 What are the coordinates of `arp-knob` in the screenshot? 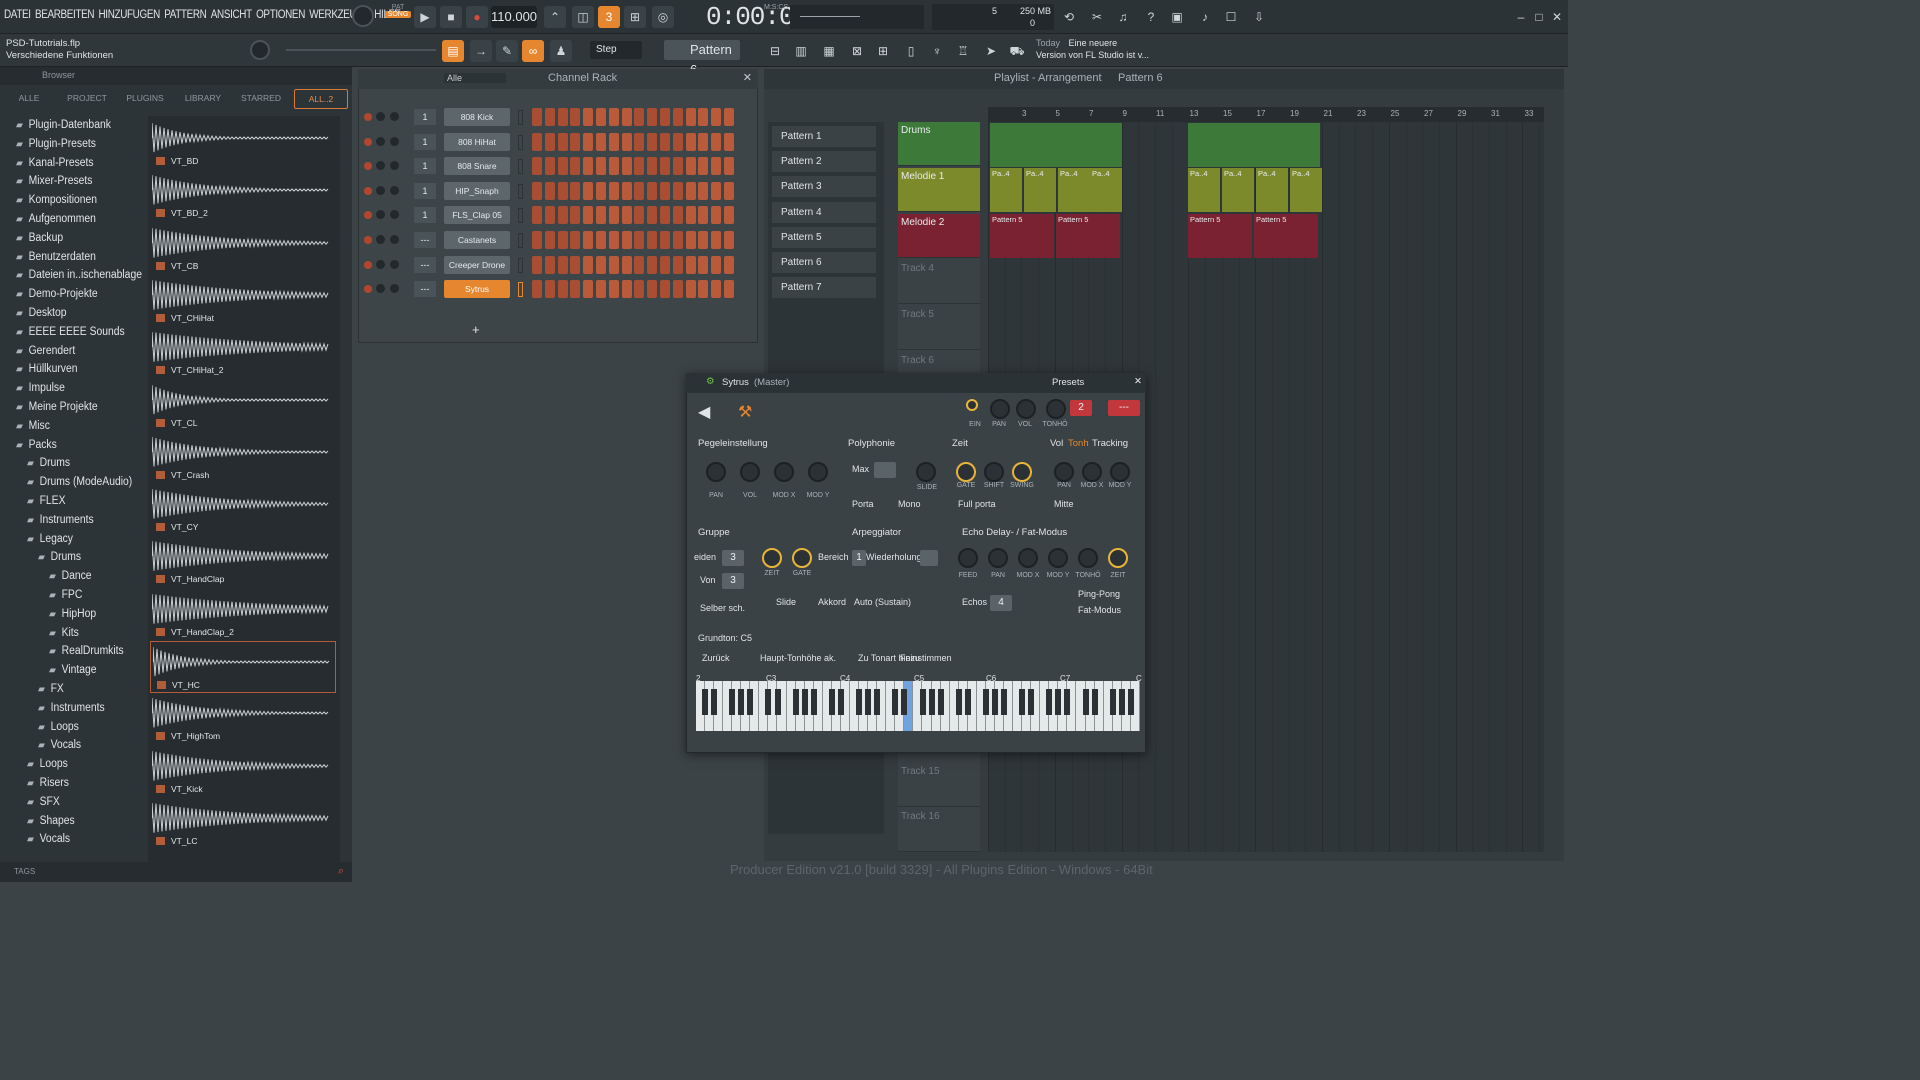 It's located at (802, 558).